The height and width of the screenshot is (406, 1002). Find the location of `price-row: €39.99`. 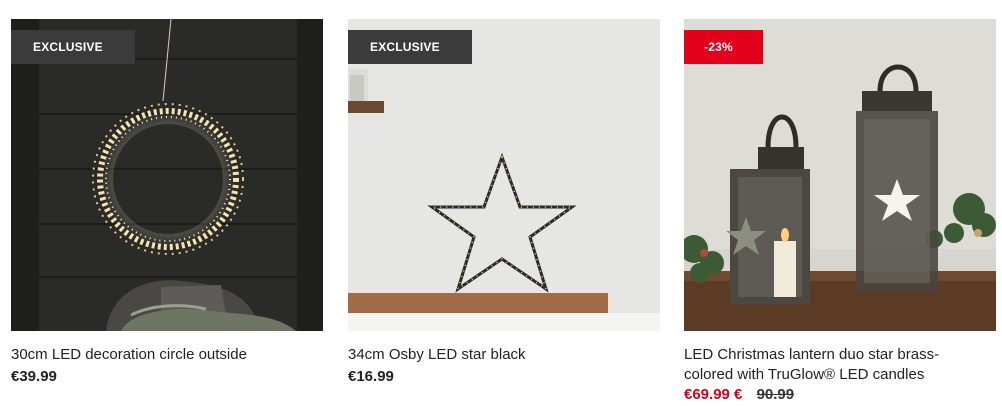

price-row: €39.99 is located at coordinates (167, 377).